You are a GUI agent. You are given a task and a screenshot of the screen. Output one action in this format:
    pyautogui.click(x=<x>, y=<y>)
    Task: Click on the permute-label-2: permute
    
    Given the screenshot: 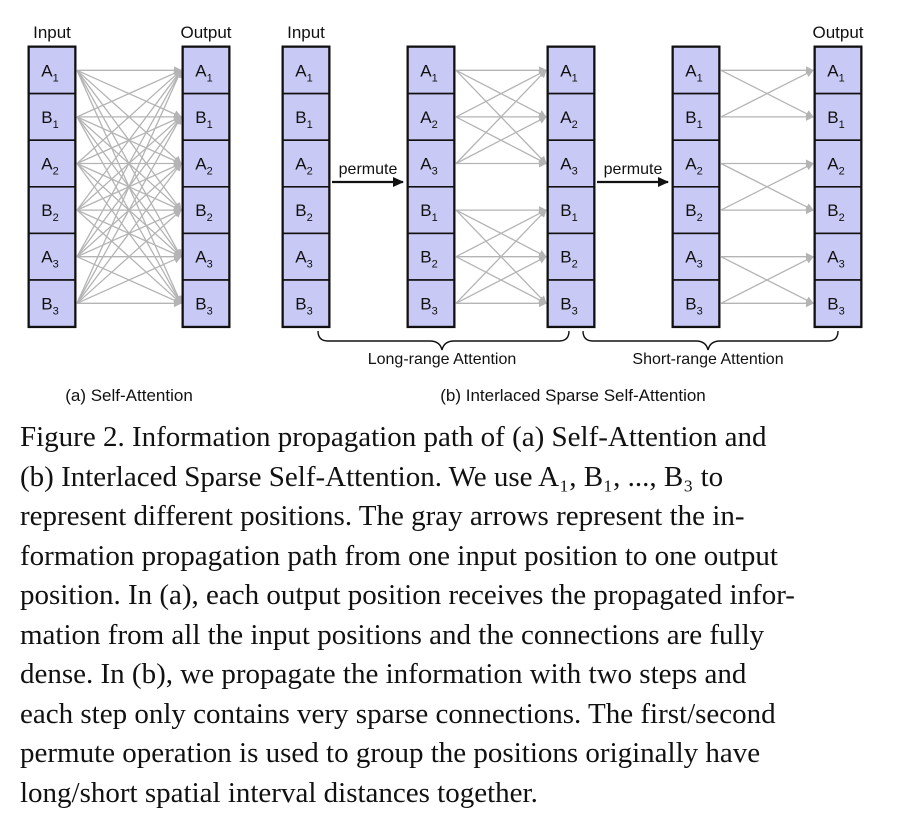 What is the action you would take?
    pyautogui.click(x=633, y=169)
    